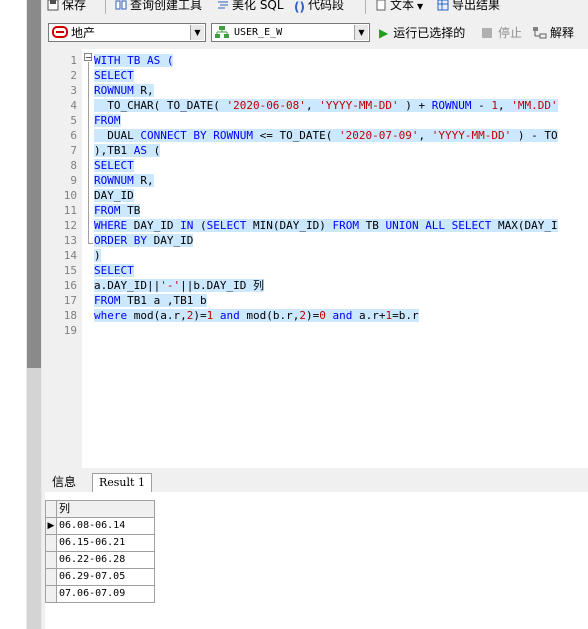  Describe the element at coordinates (250, 6) in the screenshot. I see `beautify-sql-button: 美化 SQL` at that location.